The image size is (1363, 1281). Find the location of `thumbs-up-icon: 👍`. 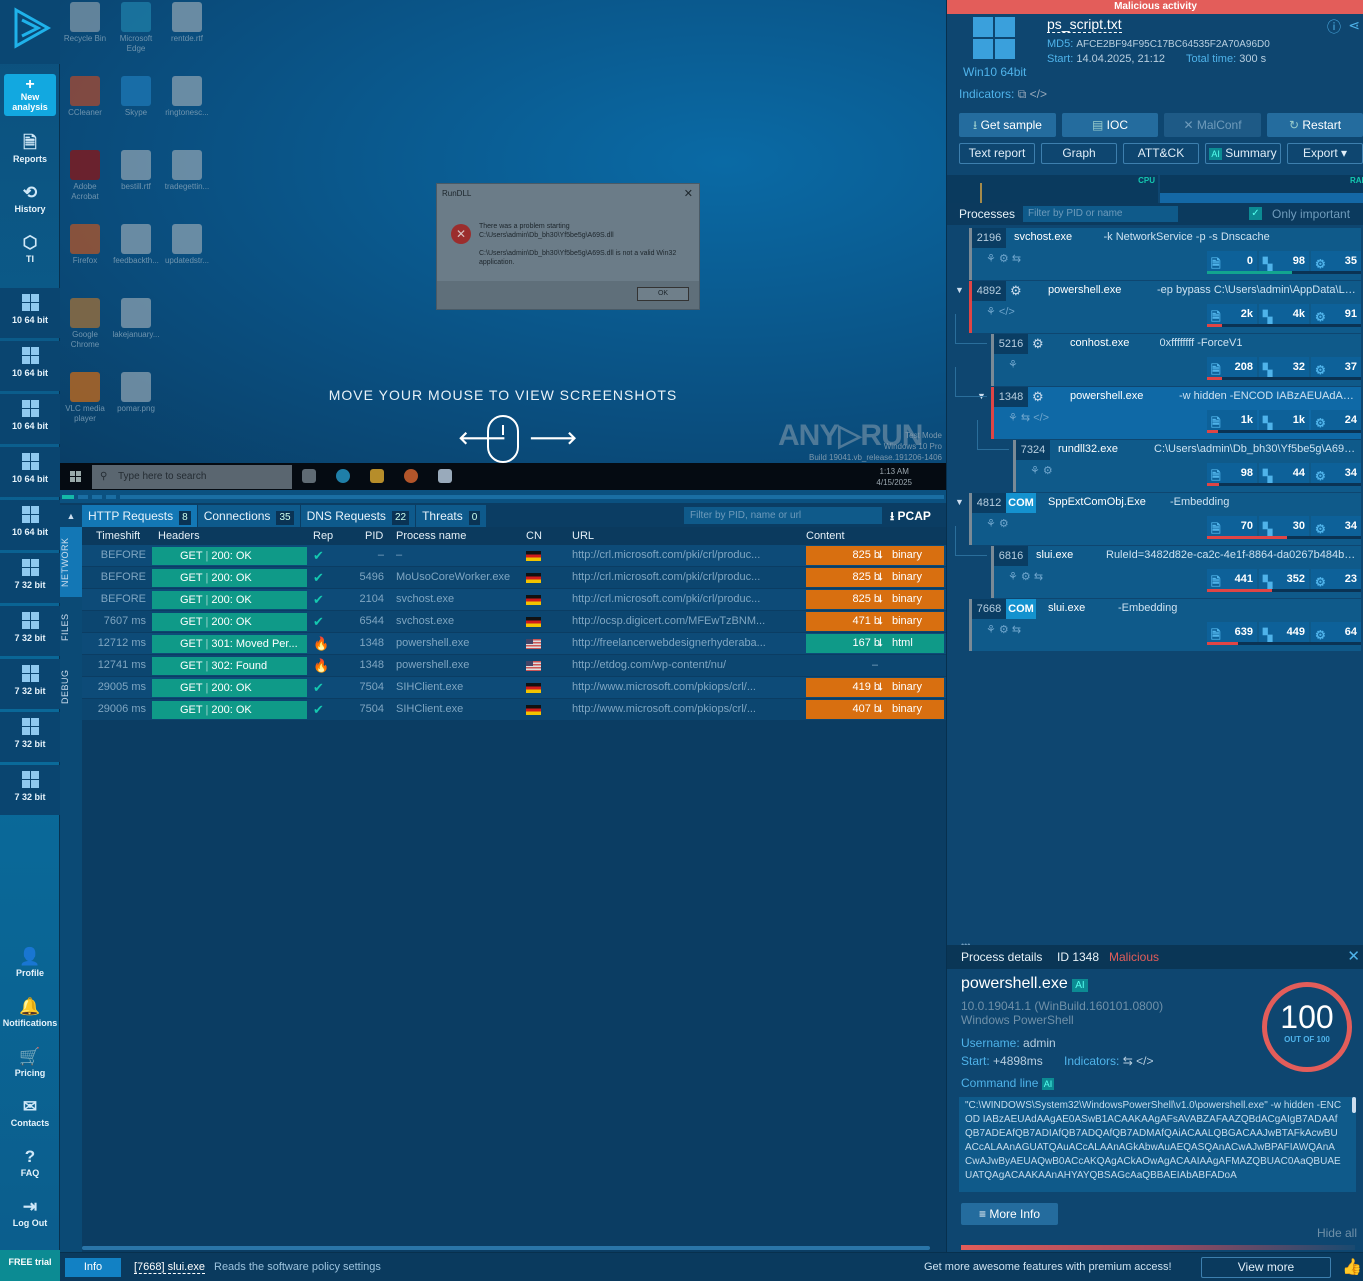

thumbs-up-icon: 👍 is located at coordinates (1352, 1267).